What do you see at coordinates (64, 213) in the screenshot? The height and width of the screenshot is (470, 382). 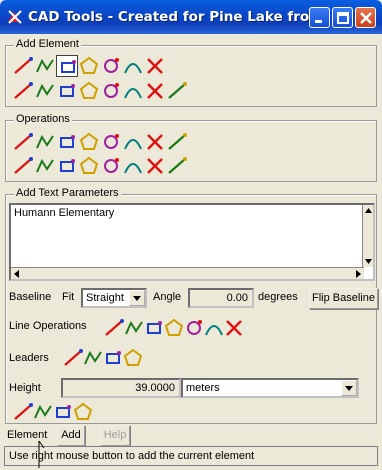 I see `text-input-value: Humann Elementary` at bounding box center [64, 213].